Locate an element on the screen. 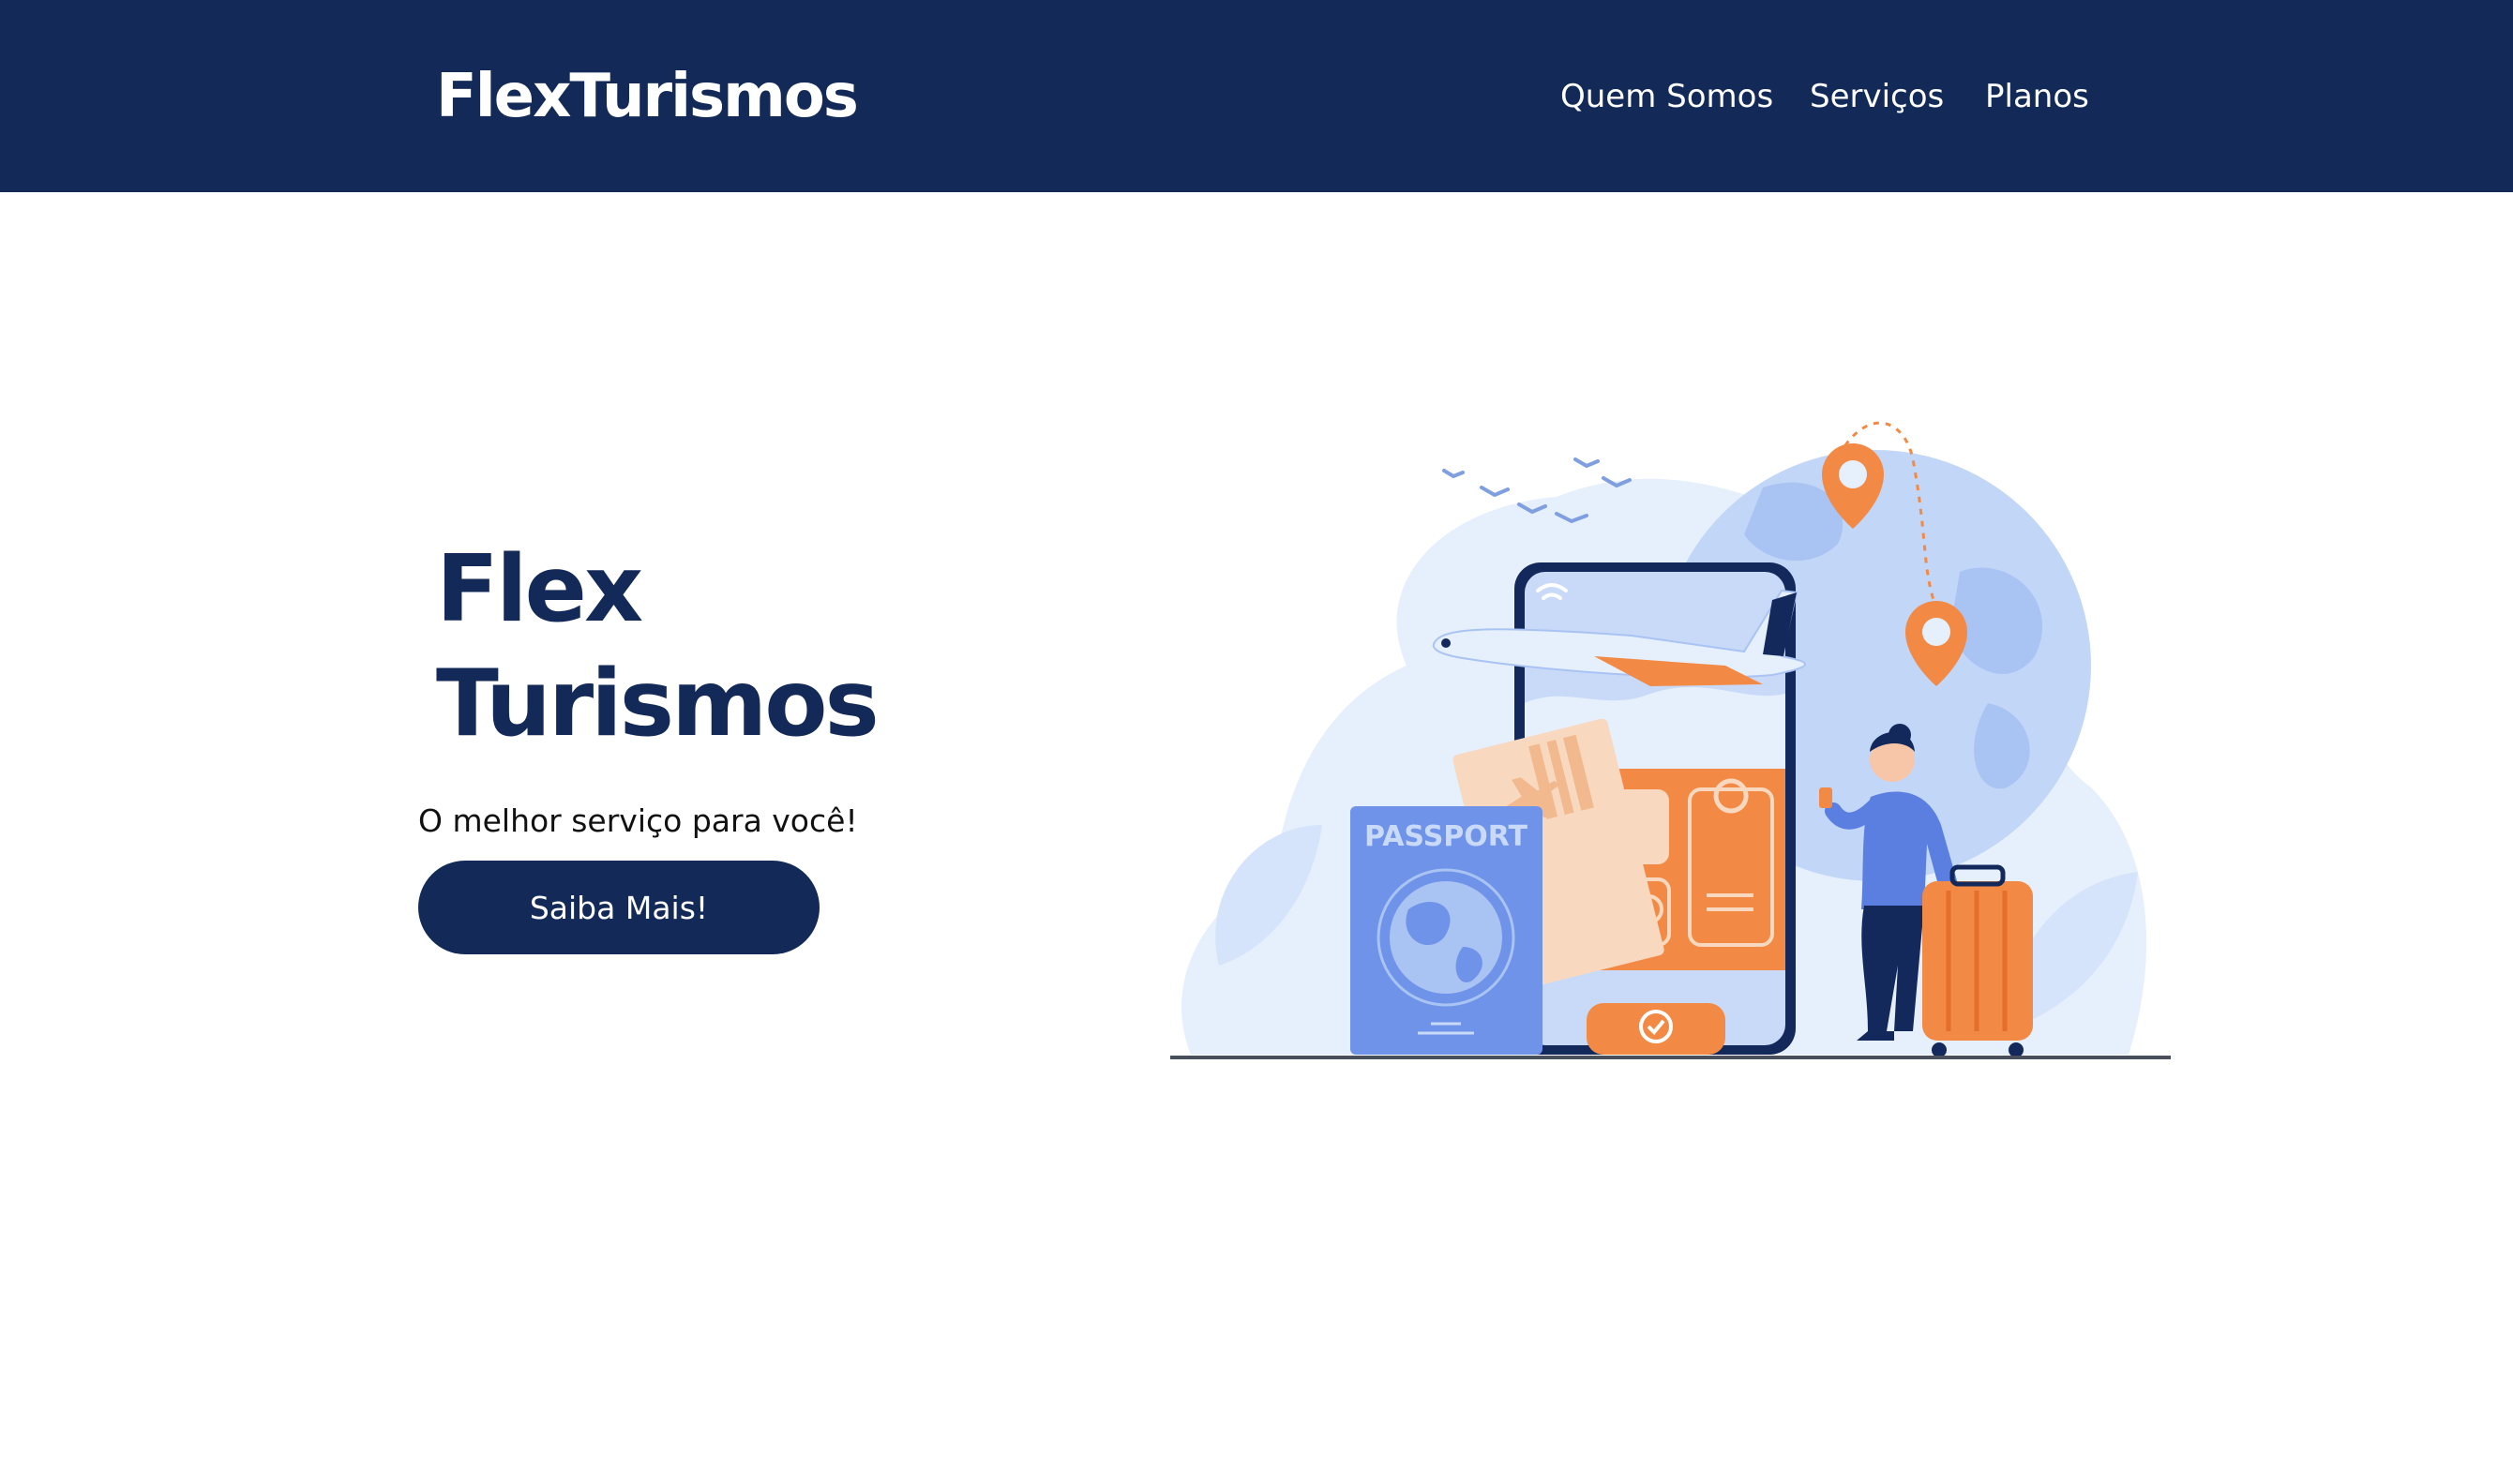  nav-link-planos: Planos is located at coordinates (2037, 96).